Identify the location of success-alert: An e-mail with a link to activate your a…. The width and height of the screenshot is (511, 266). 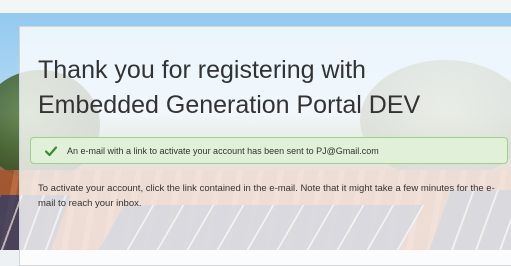
(269, 150).